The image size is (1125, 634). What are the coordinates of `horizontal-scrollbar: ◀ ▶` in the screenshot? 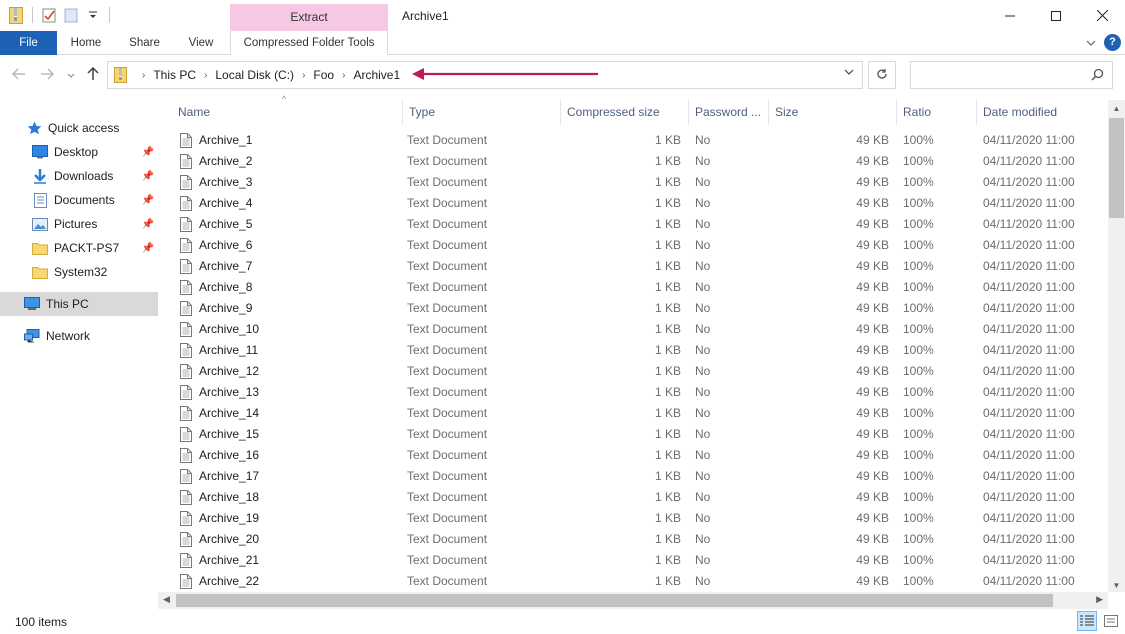 It's located at (633, 600).